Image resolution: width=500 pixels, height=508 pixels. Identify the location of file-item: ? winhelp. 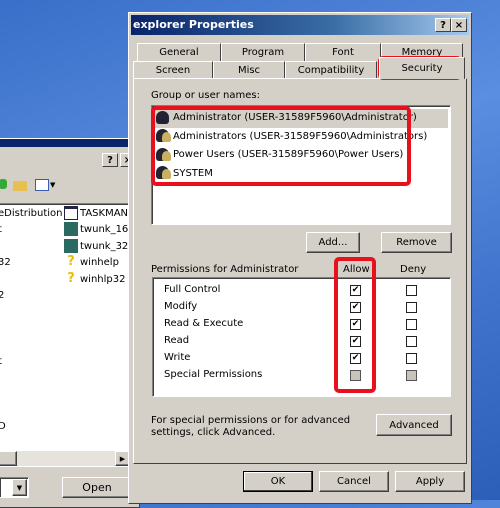
(98, 263).